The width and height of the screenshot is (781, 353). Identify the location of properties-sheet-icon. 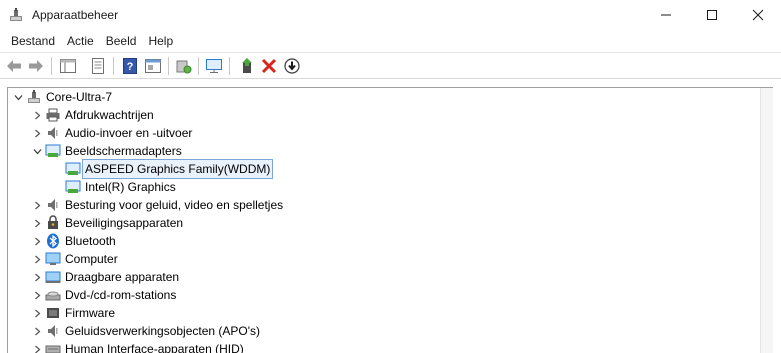
(98, 66).